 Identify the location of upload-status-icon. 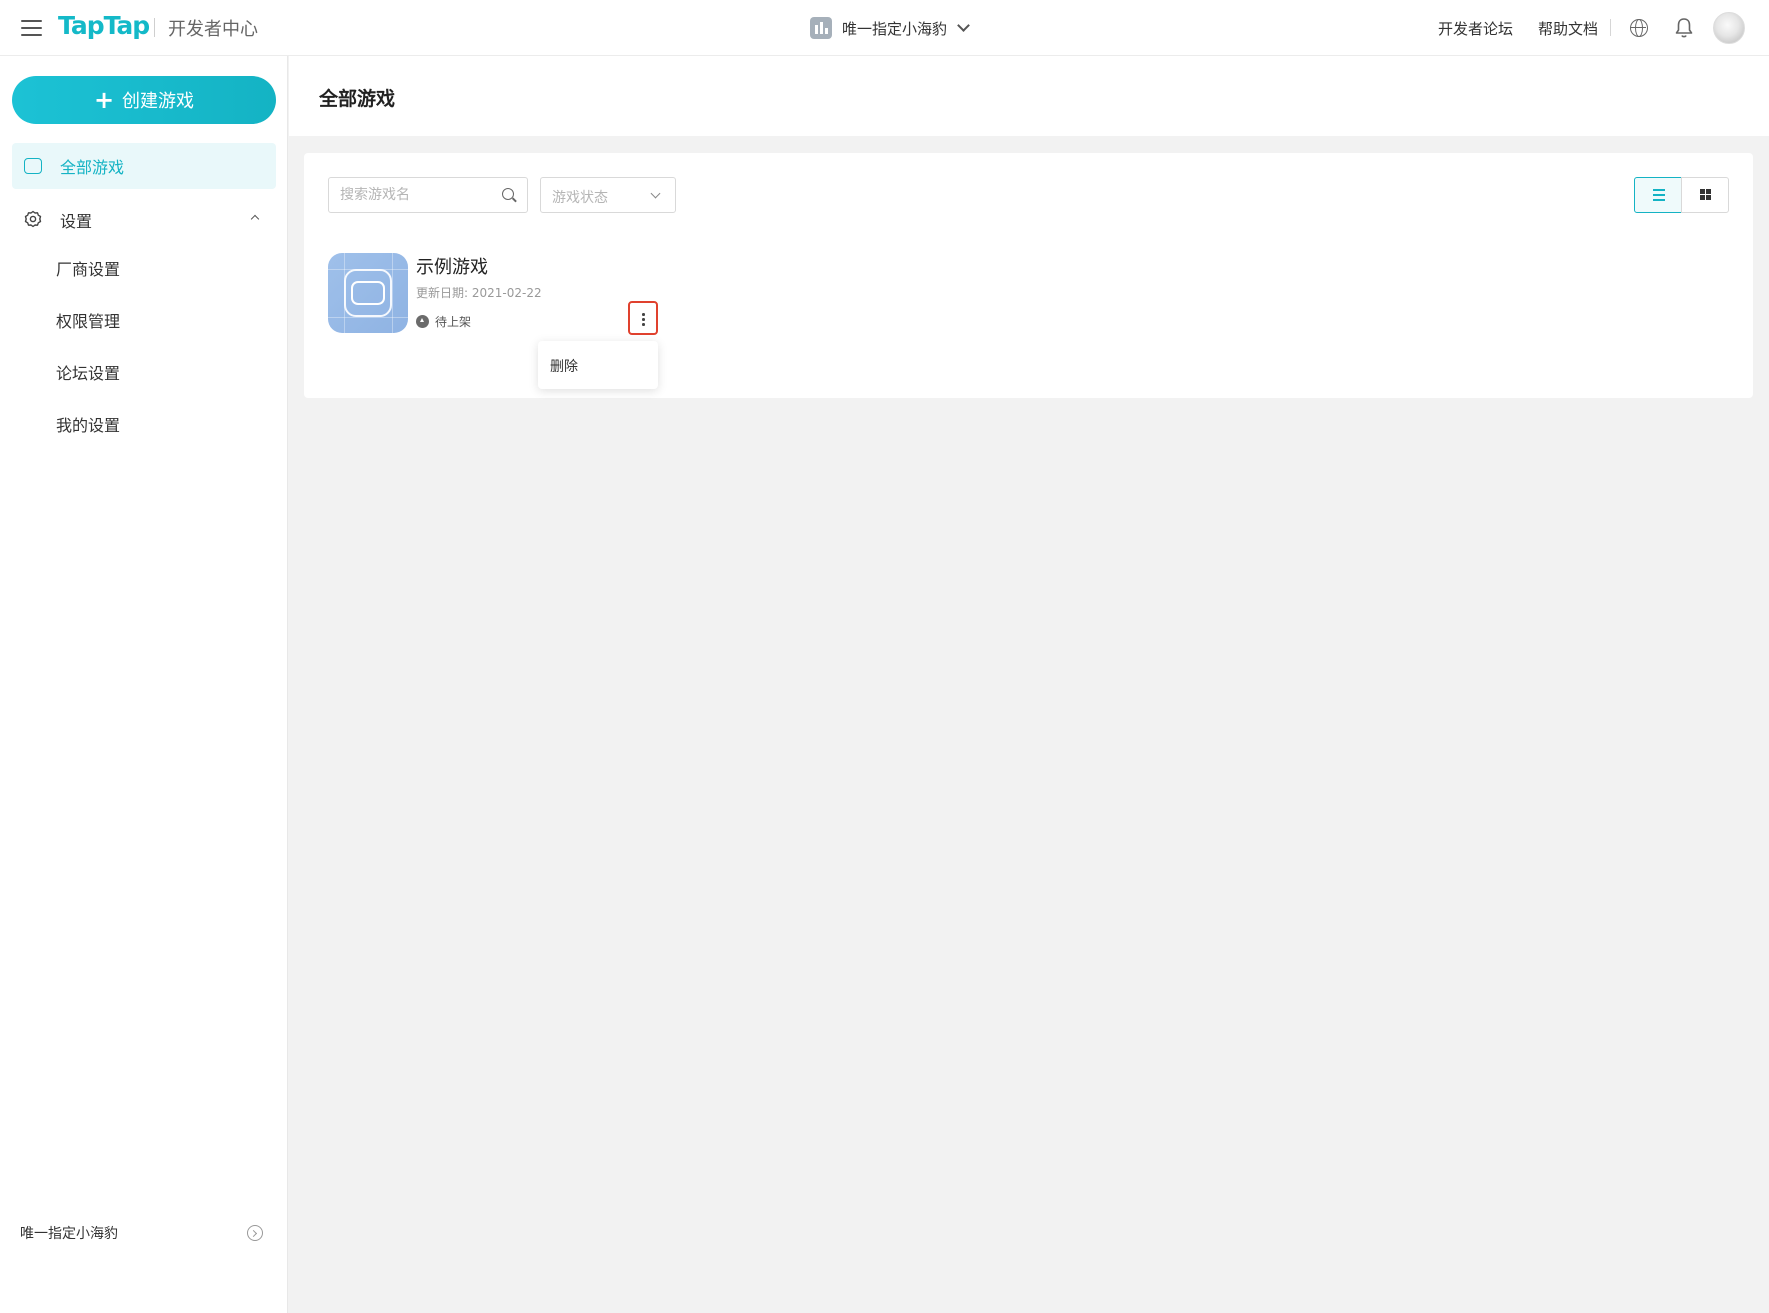
(422, 321).